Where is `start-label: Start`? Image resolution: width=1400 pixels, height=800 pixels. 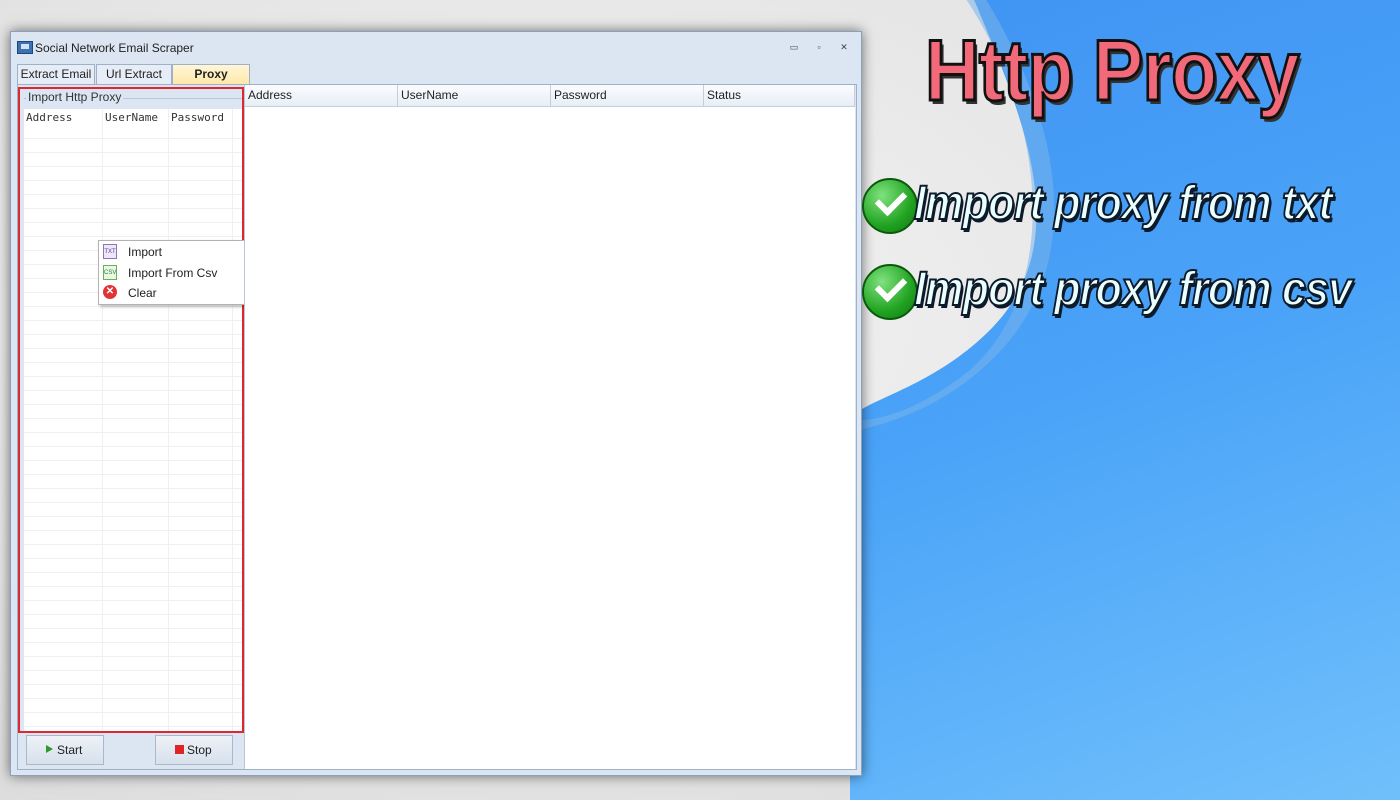 start-label: Start is located at coordinates (70, 750).